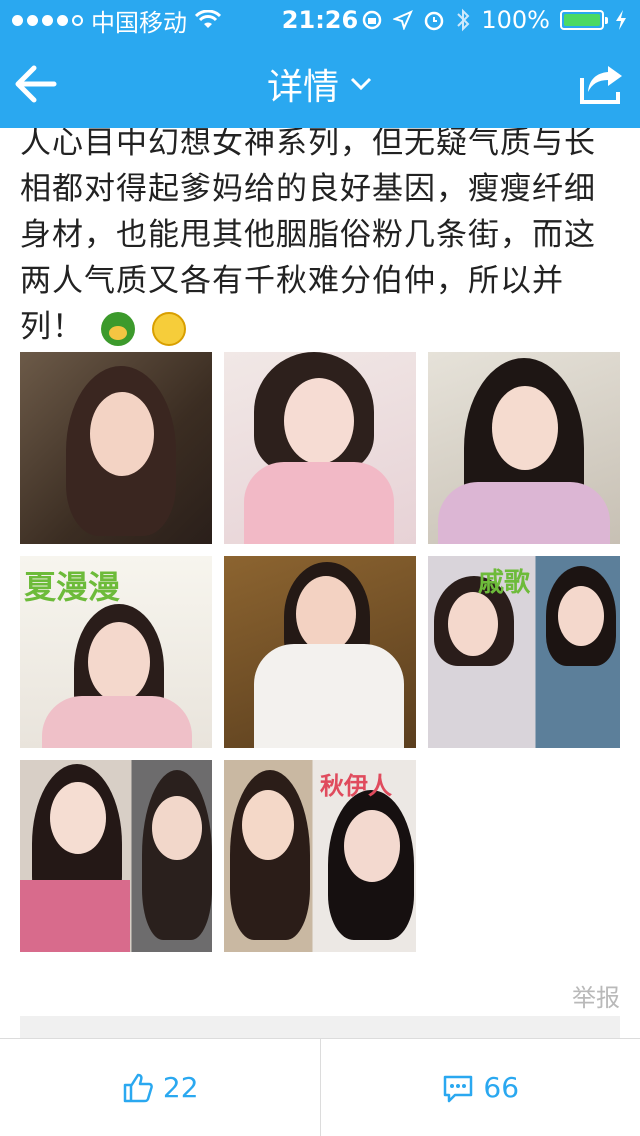  Describe the element at coordinates (168, 328) in the screenshot. I see `thinking-emoji-icon` at that location.